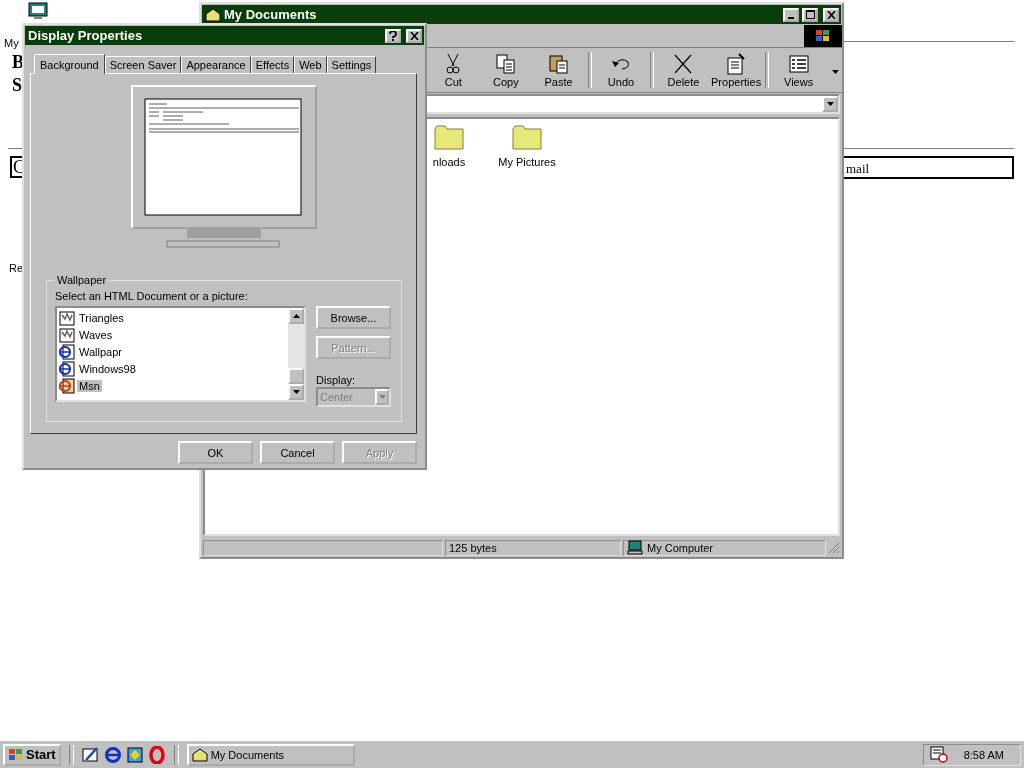 This screenshot has width=1024, height=768. What do you see at coordinates (533, 547) in the screenshot?
I see `status-text: 125 bytes` at bounding box center [533, 547].